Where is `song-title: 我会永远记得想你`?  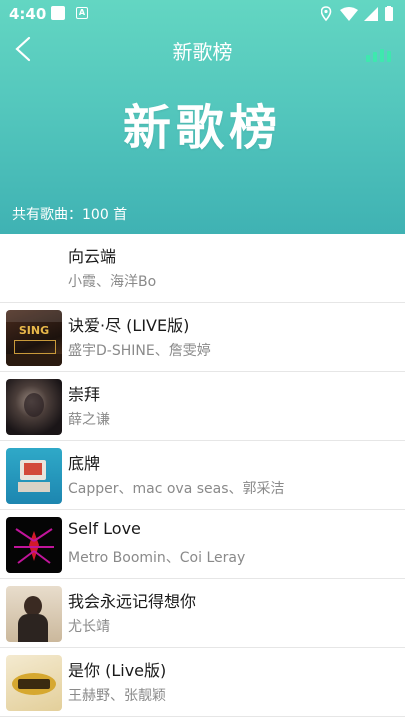 song-title: 我会永远记得想你 is located at coordinates (132, 601).